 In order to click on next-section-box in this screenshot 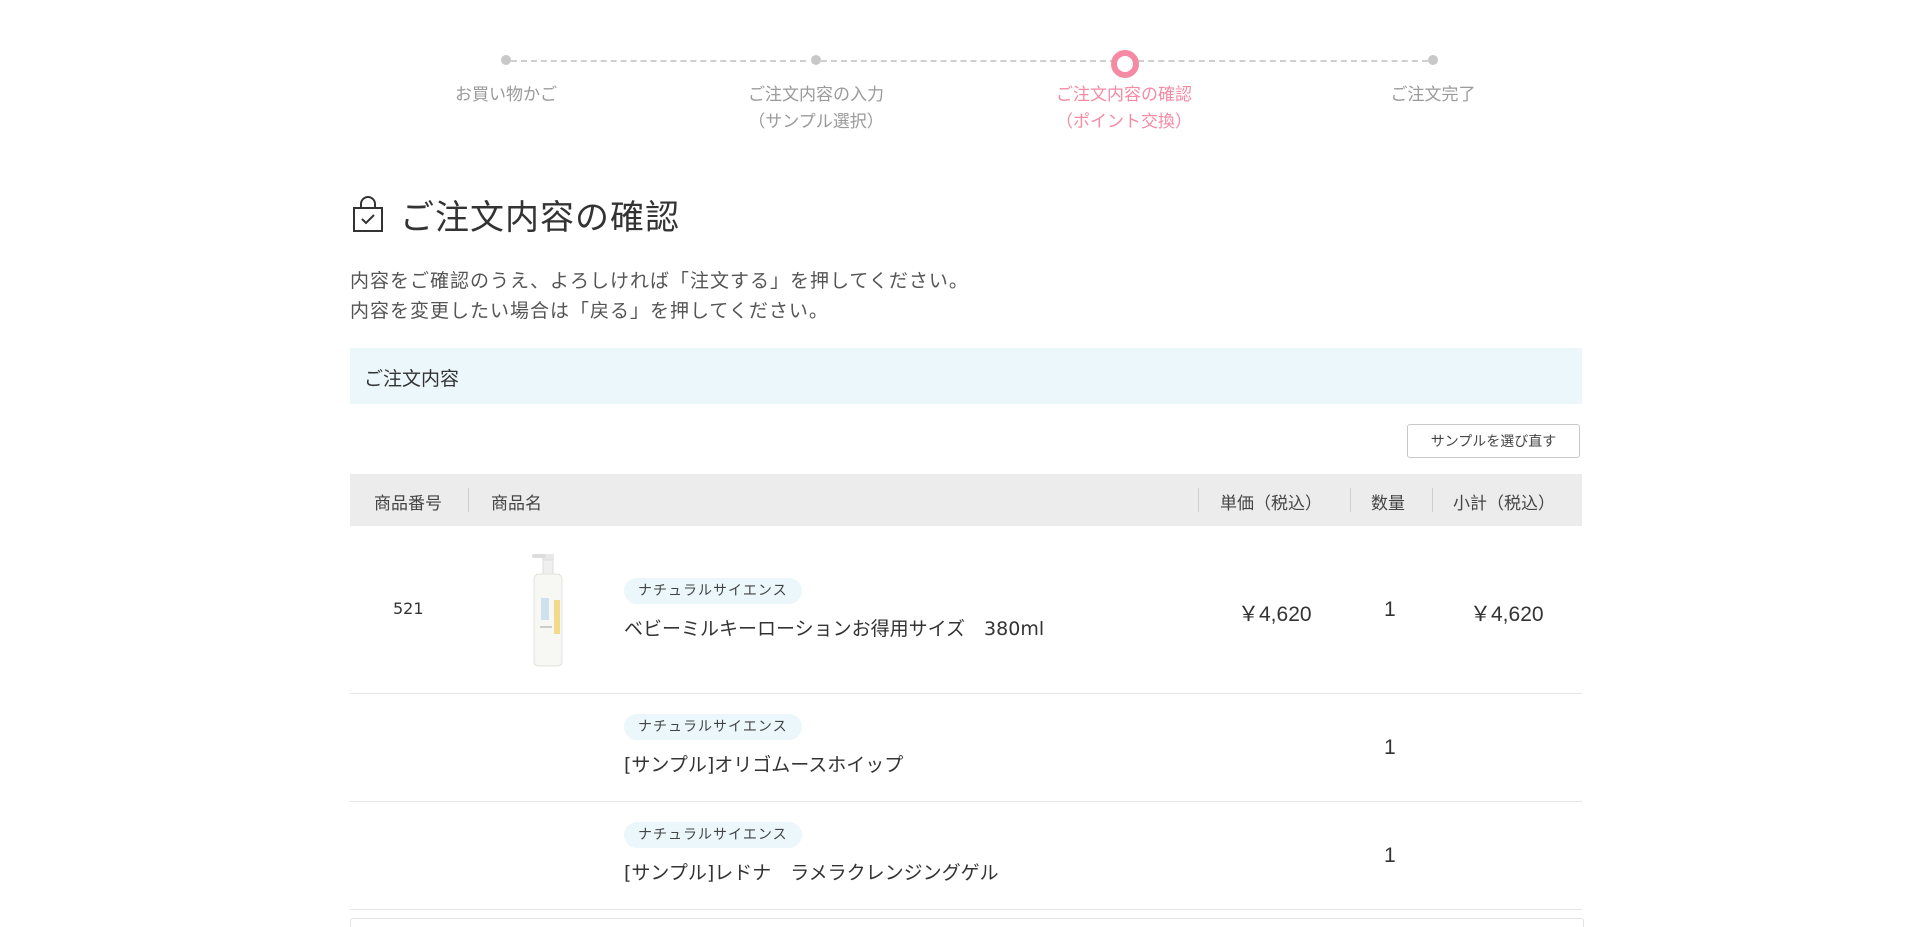, I will do `click(967, 922)`.